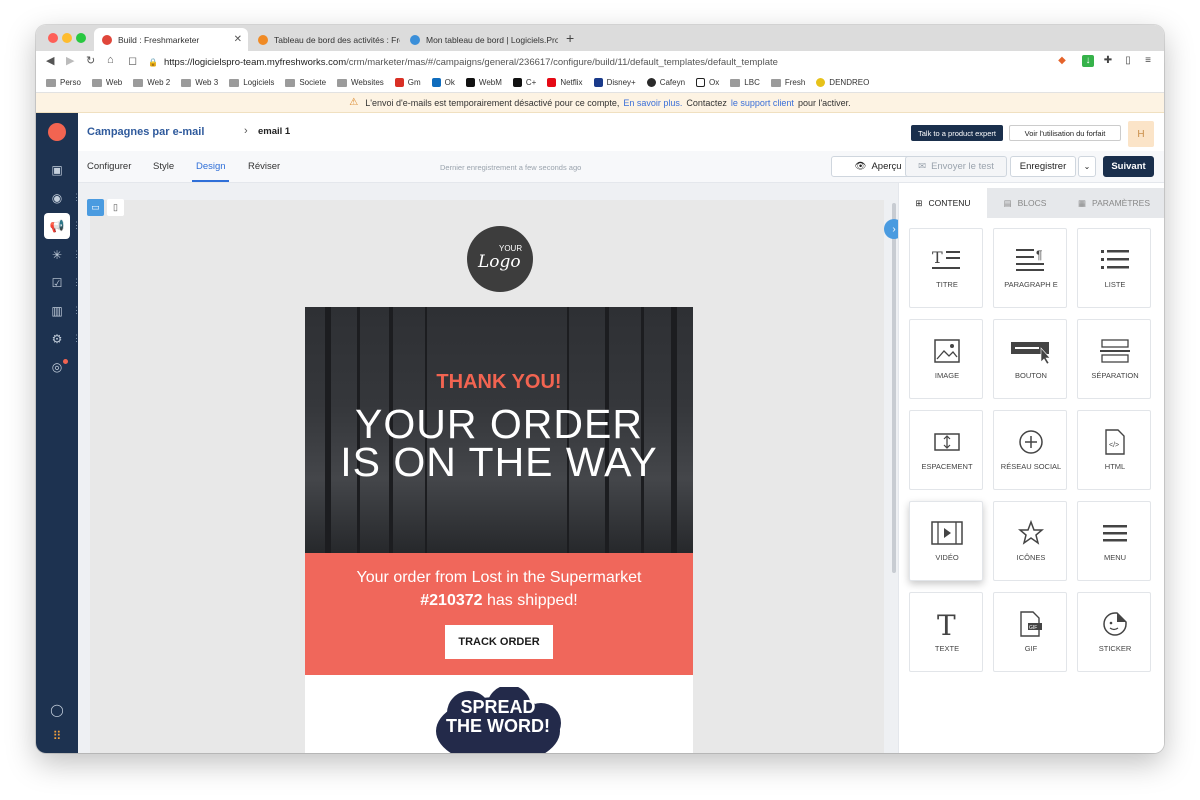 The height and width of the screenshot is (800, 1200). Describe the element at coordinates (163, 166) in the screenshot. I see `tab-style: Style` at that location.